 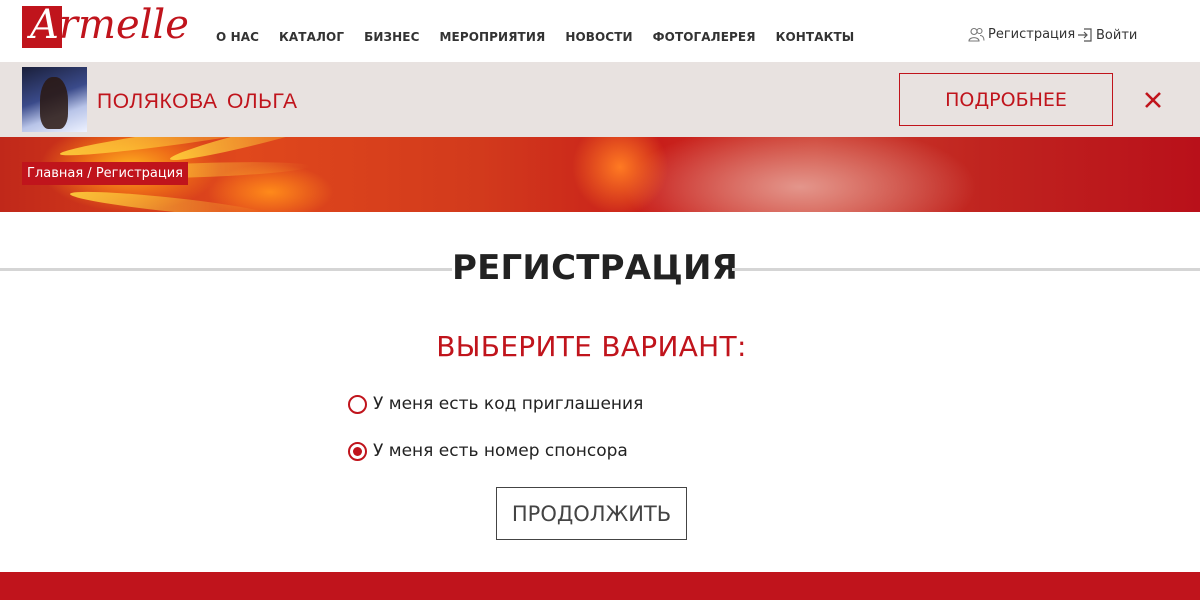 I want to click on nav-item-gallery: ФОТОГАЛЕРЕЯ, so click(x=704, y=37).